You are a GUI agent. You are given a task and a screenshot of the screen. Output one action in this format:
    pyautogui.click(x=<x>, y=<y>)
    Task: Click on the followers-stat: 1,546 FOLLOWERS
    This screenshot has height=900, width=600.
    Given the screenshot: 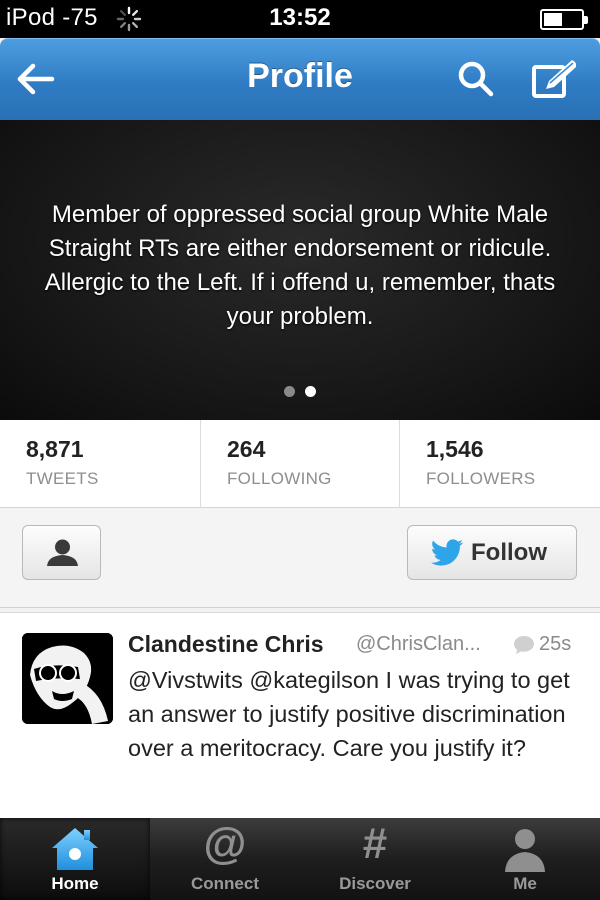 What is the action you would take?
    pyautogui.click(x=500, y=464)
    